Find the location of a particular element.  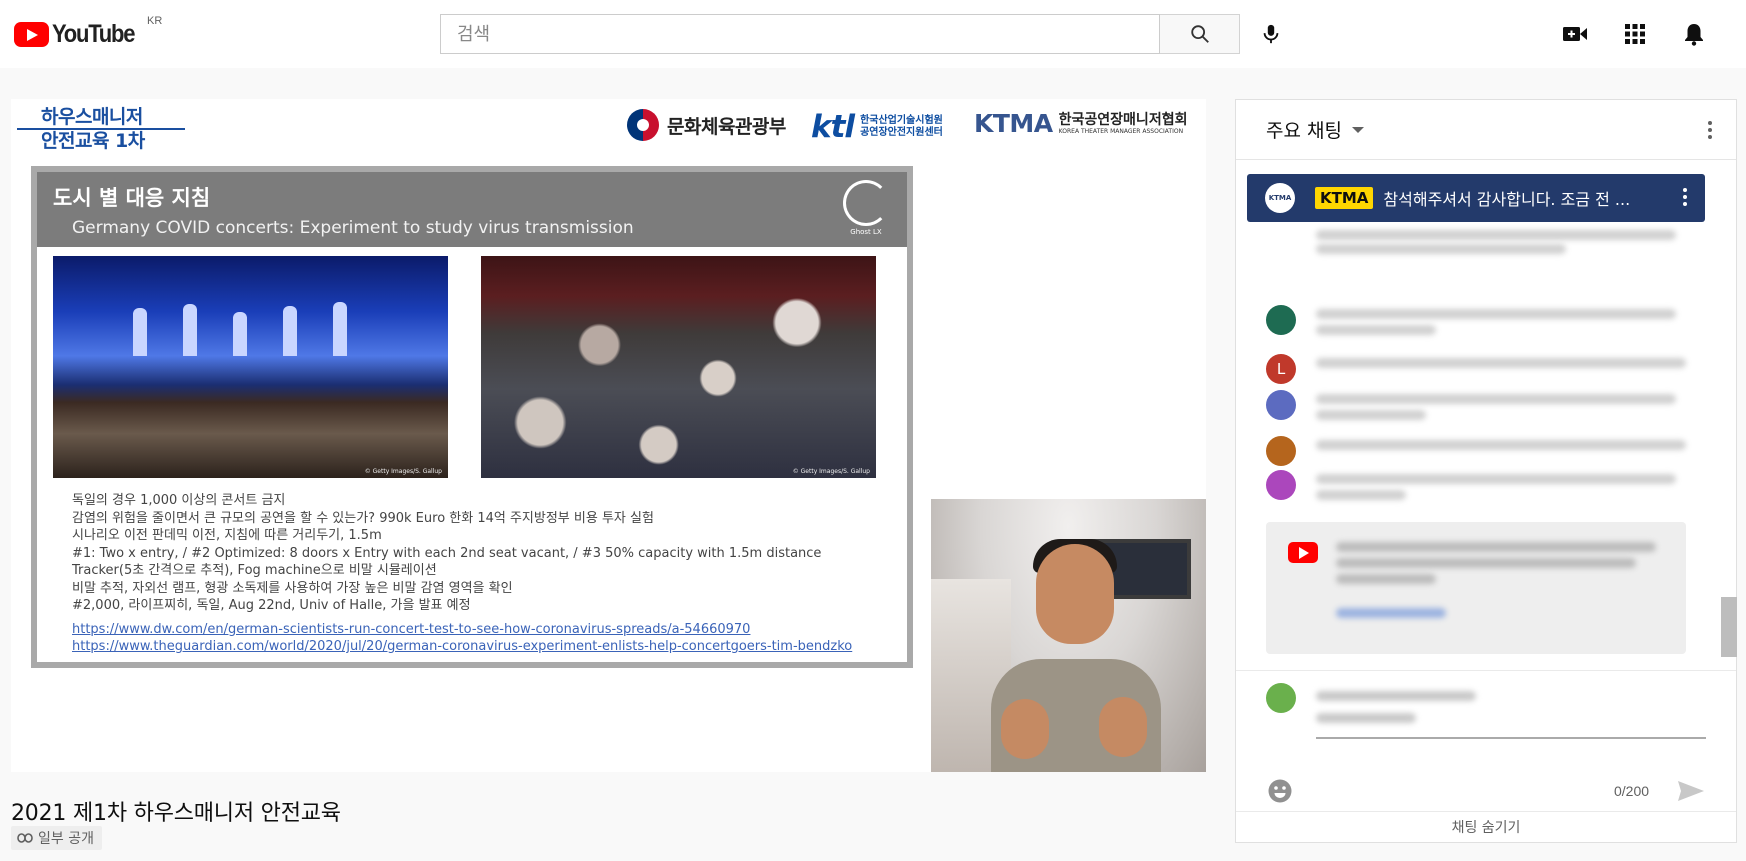

slide-title: 도시 별 대응 지침 is located at coordinates (132, 198).